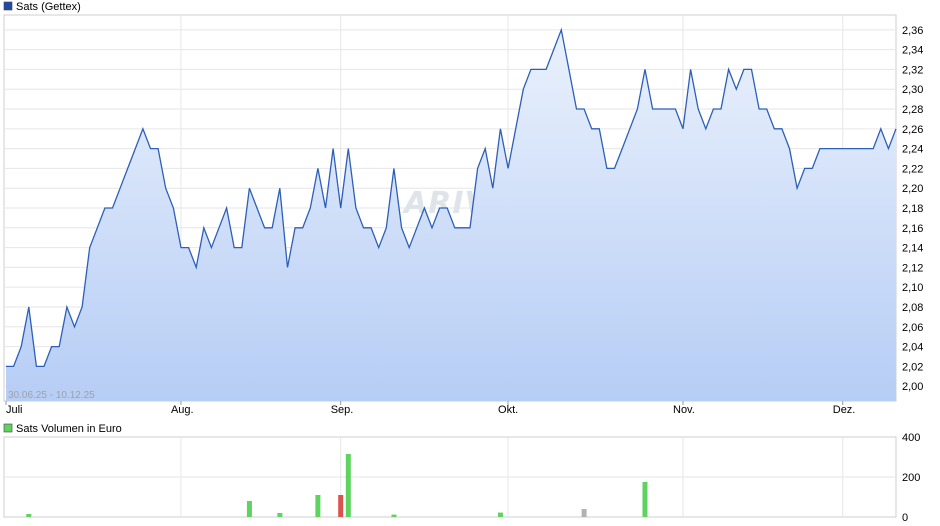 The width and height of the screenshot is (940, 526). I want to click on price-y-tick-label: 2,32, so click(912, 70).